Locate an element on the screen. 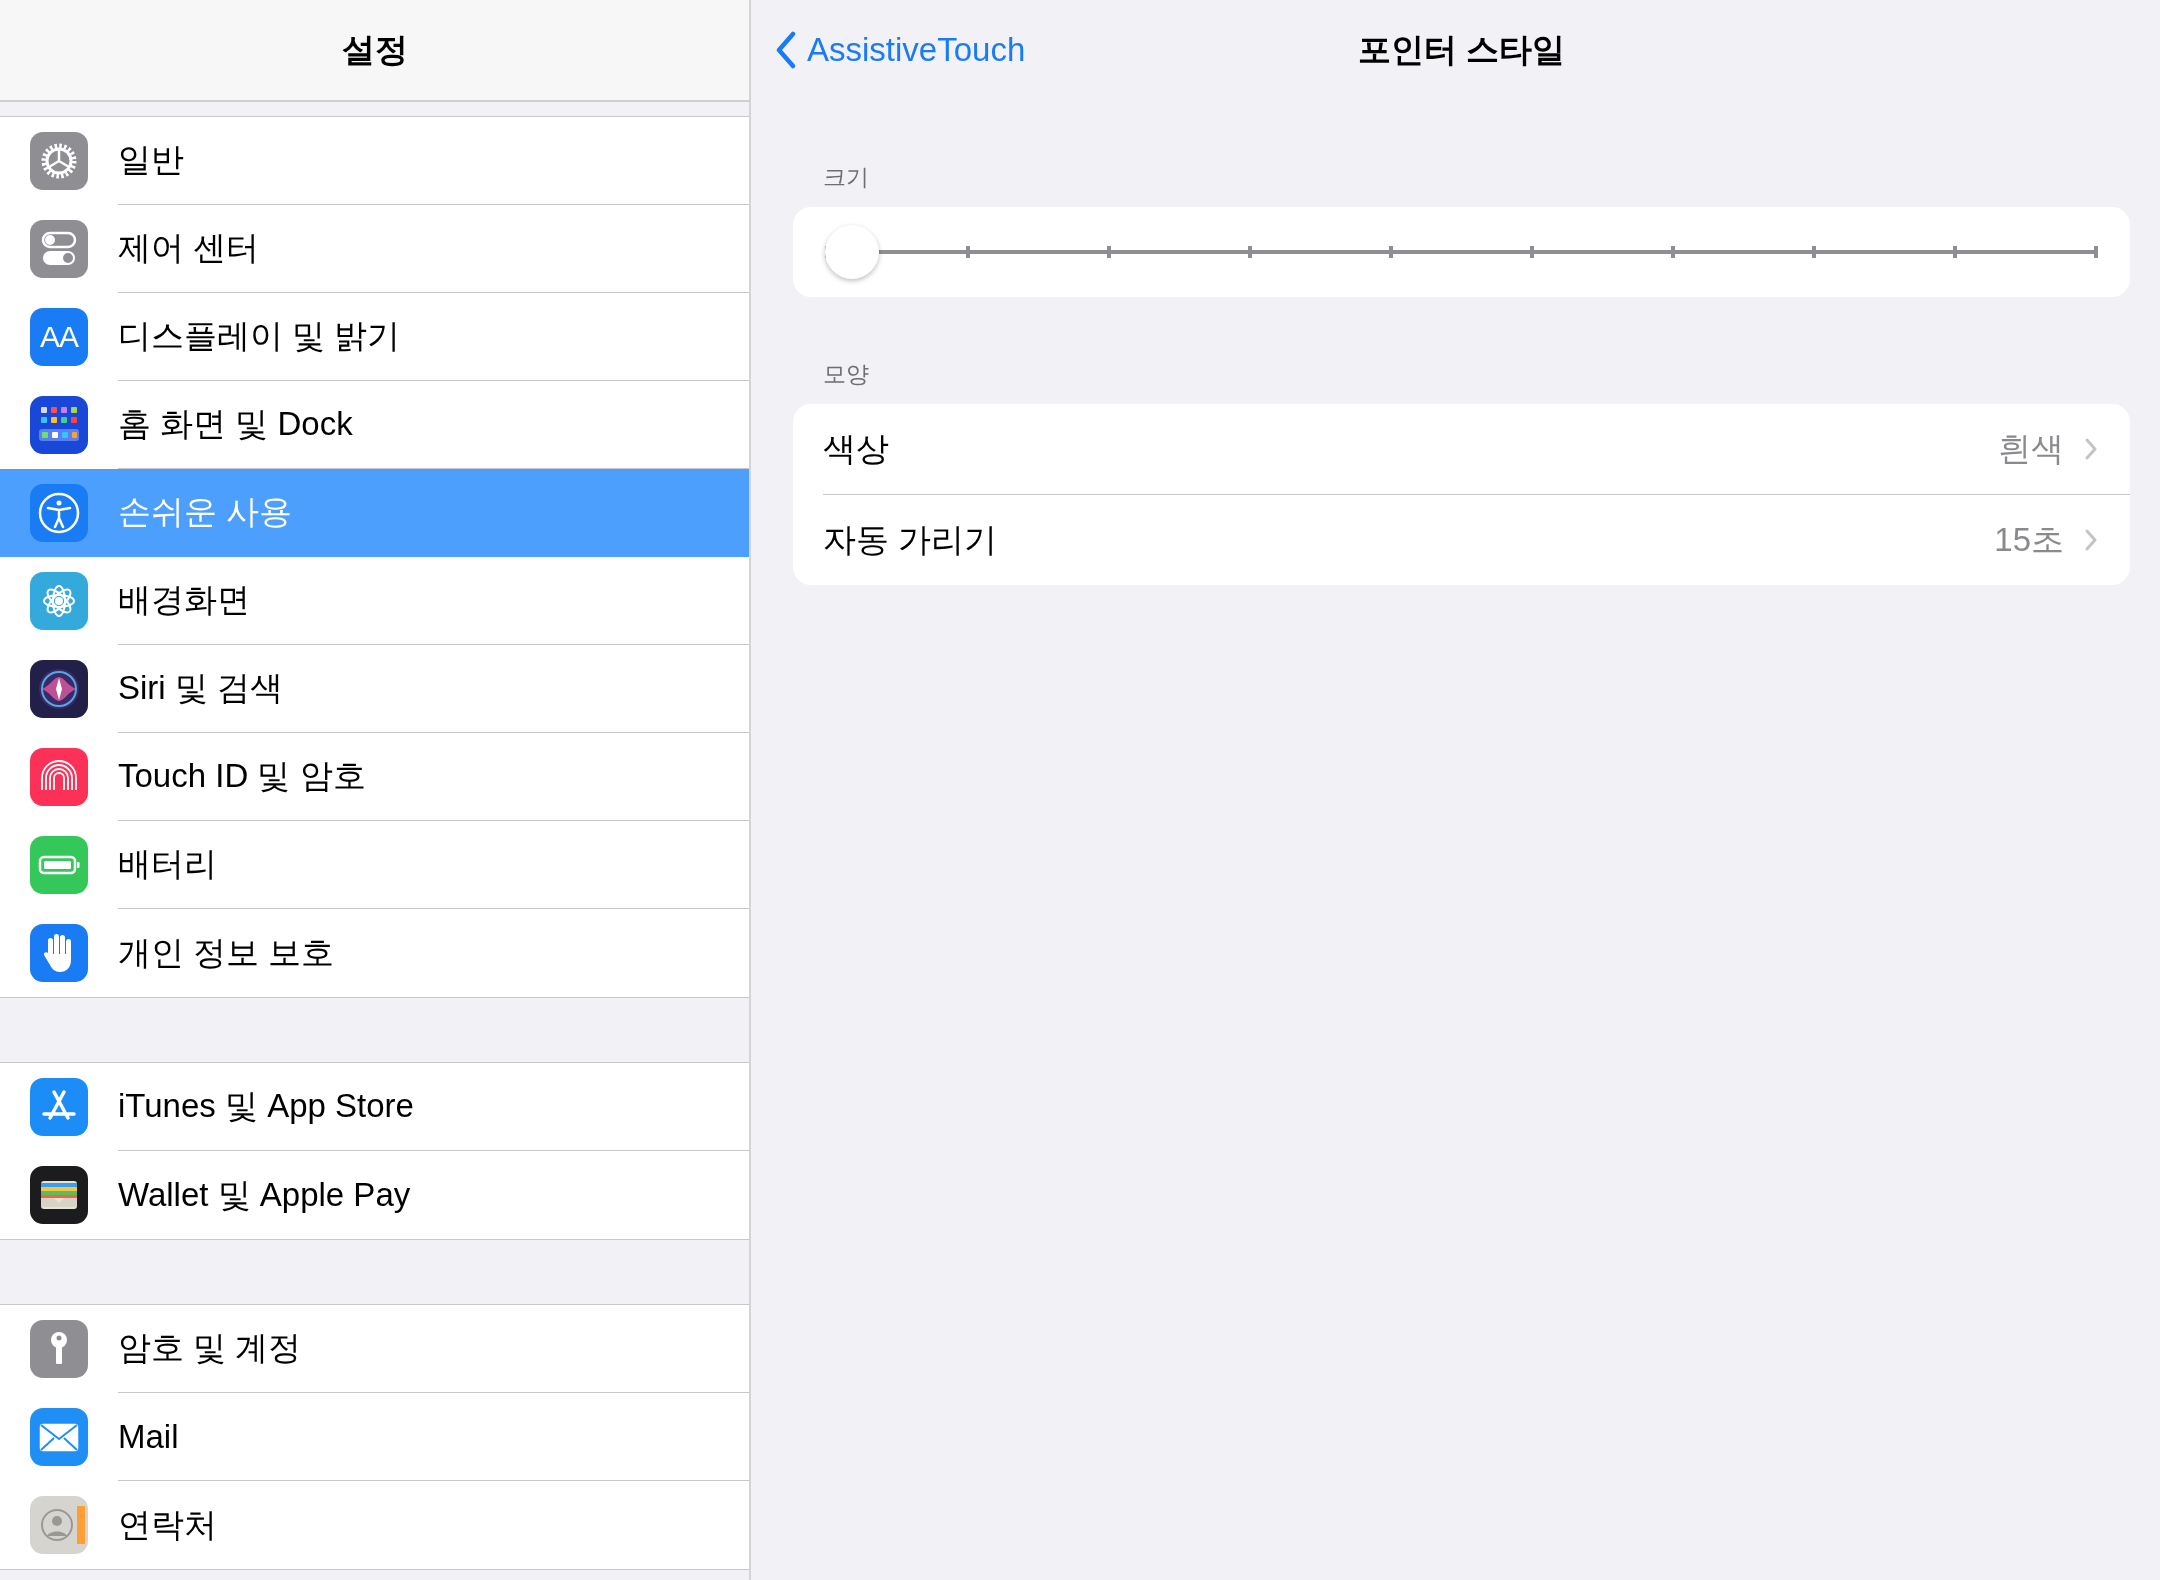 This screenshot has width=2160, height=1580. mail-icon is located at coordinates (59, 1437).